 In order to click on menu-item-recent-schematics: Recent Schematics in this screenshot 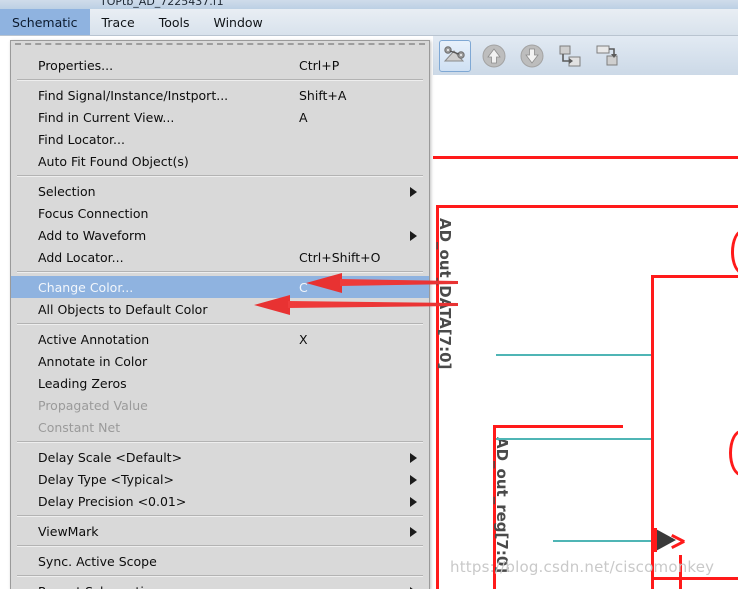, I will do `click(220, 584)`.